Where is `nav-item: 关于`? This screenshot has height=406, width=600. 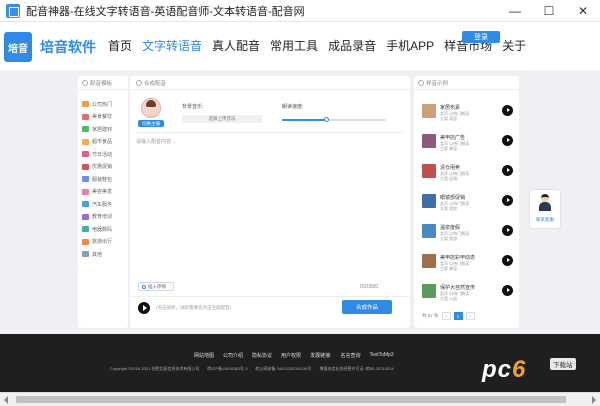 nav-item: 关于 is located at coordinates (514, 45).